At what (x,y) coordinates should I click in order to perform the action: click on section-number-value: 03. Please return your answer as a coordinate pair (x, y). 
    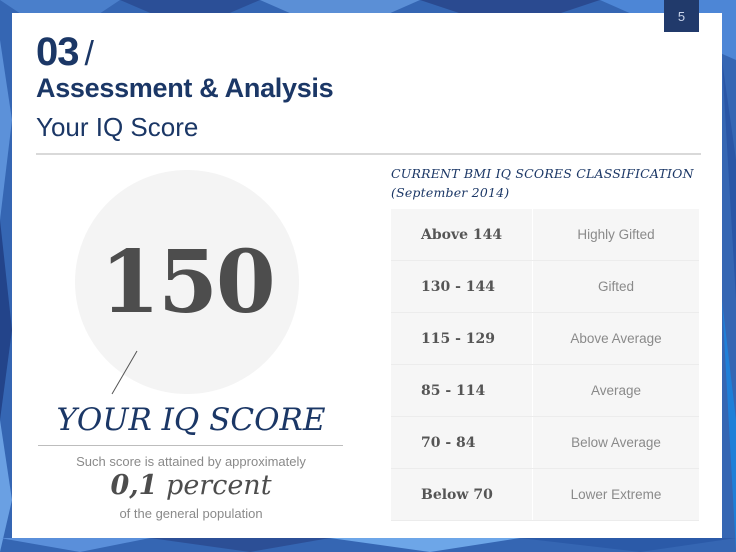
    Looking at the image, I should click on (57, 52).